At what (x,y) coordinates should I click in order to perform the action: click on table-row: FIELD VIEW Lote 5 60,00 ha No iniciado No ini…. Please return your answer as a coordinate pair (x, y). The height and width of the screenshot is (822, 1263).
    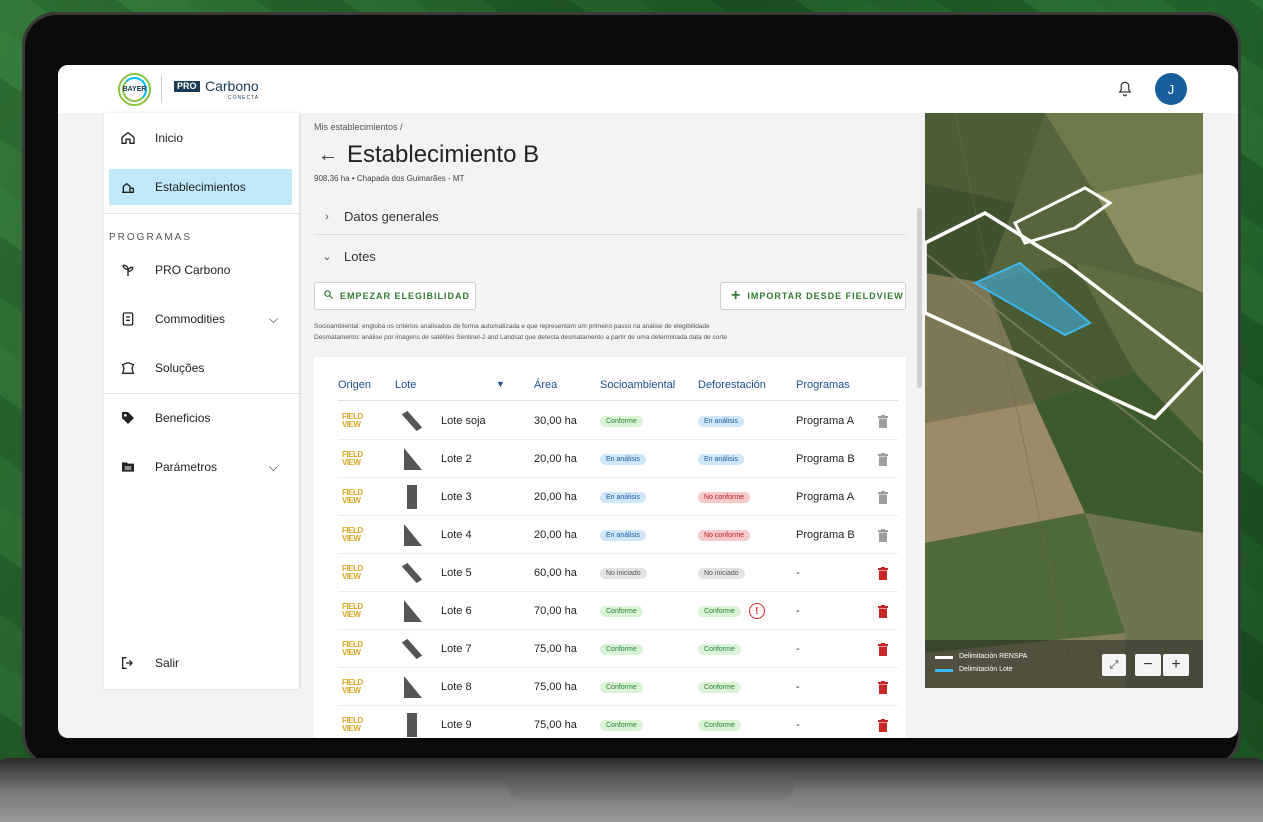
    Looking at the image, I should click on (618, 573).